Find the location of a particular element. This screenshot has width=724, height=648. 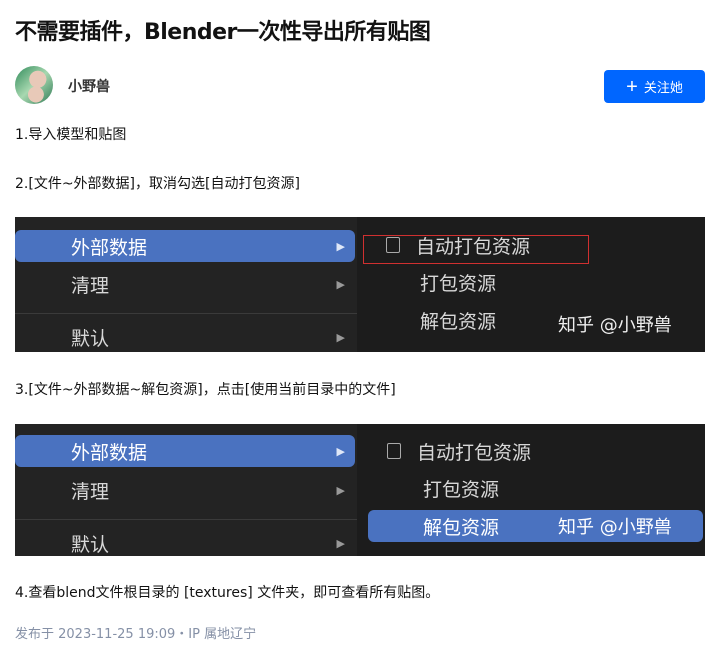

annotation-box is located at coordinates (476, 249).